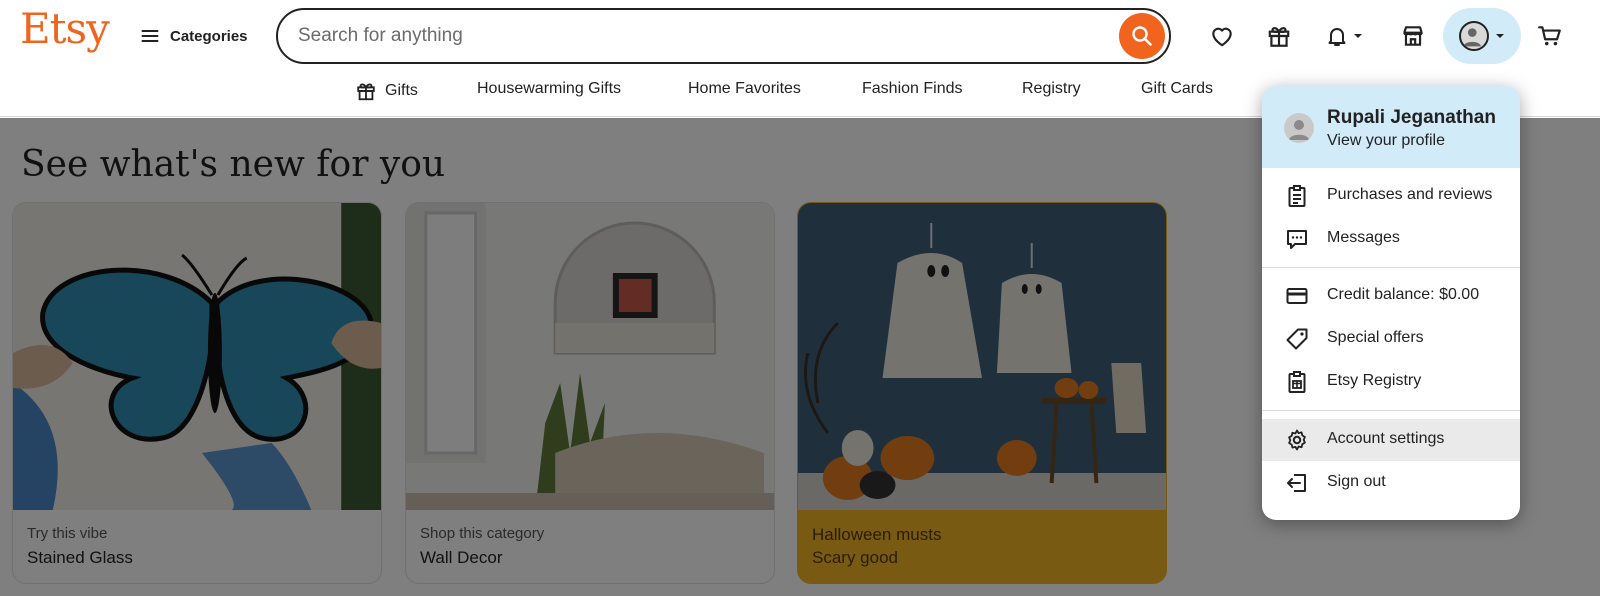 The height and width of the screenshot is (596, 1600). Describe the element at coordinates (1386, 140) in the screenshot. I see `view-profile-label: View your profile` at that location.